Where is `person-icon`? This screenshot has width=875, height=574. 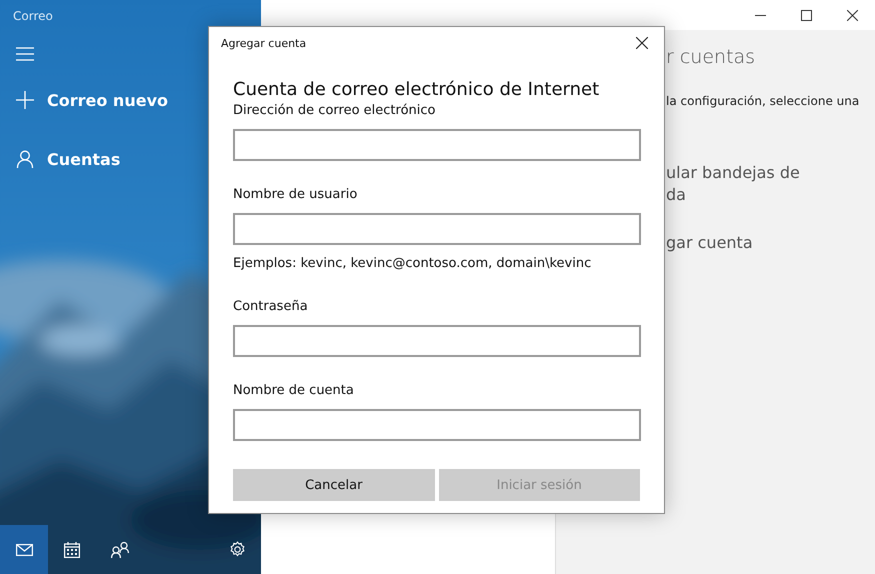 person-icon is located at coordinates (25, 159).